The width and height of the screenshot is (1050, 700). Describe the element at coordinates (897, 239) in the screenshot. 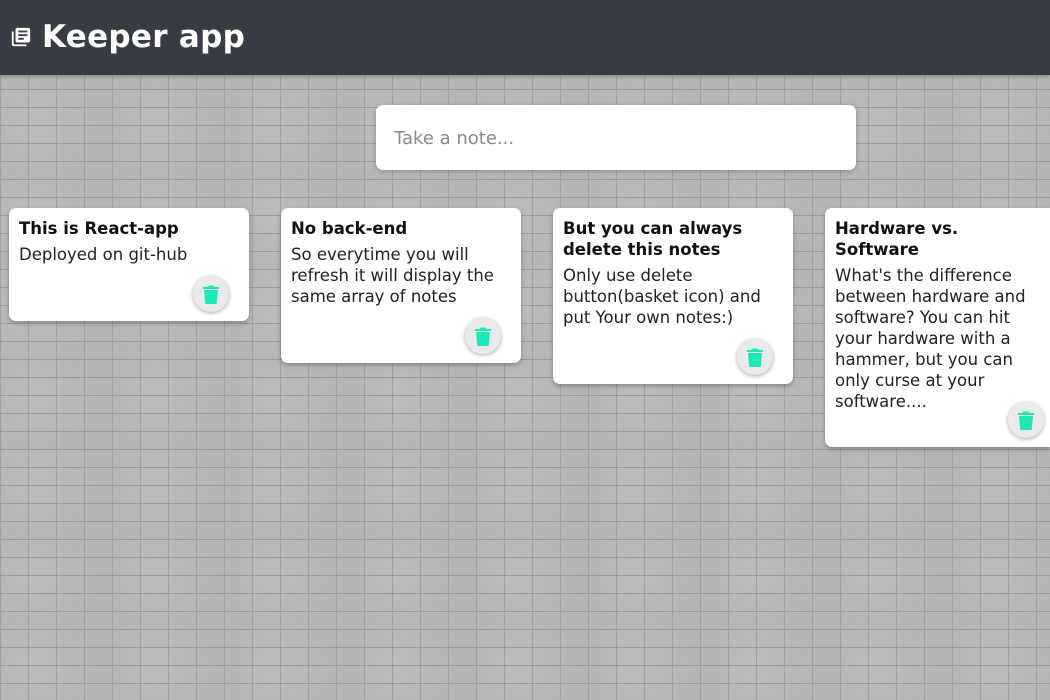

I see `note-title: Hardware vs. Software` at that location.